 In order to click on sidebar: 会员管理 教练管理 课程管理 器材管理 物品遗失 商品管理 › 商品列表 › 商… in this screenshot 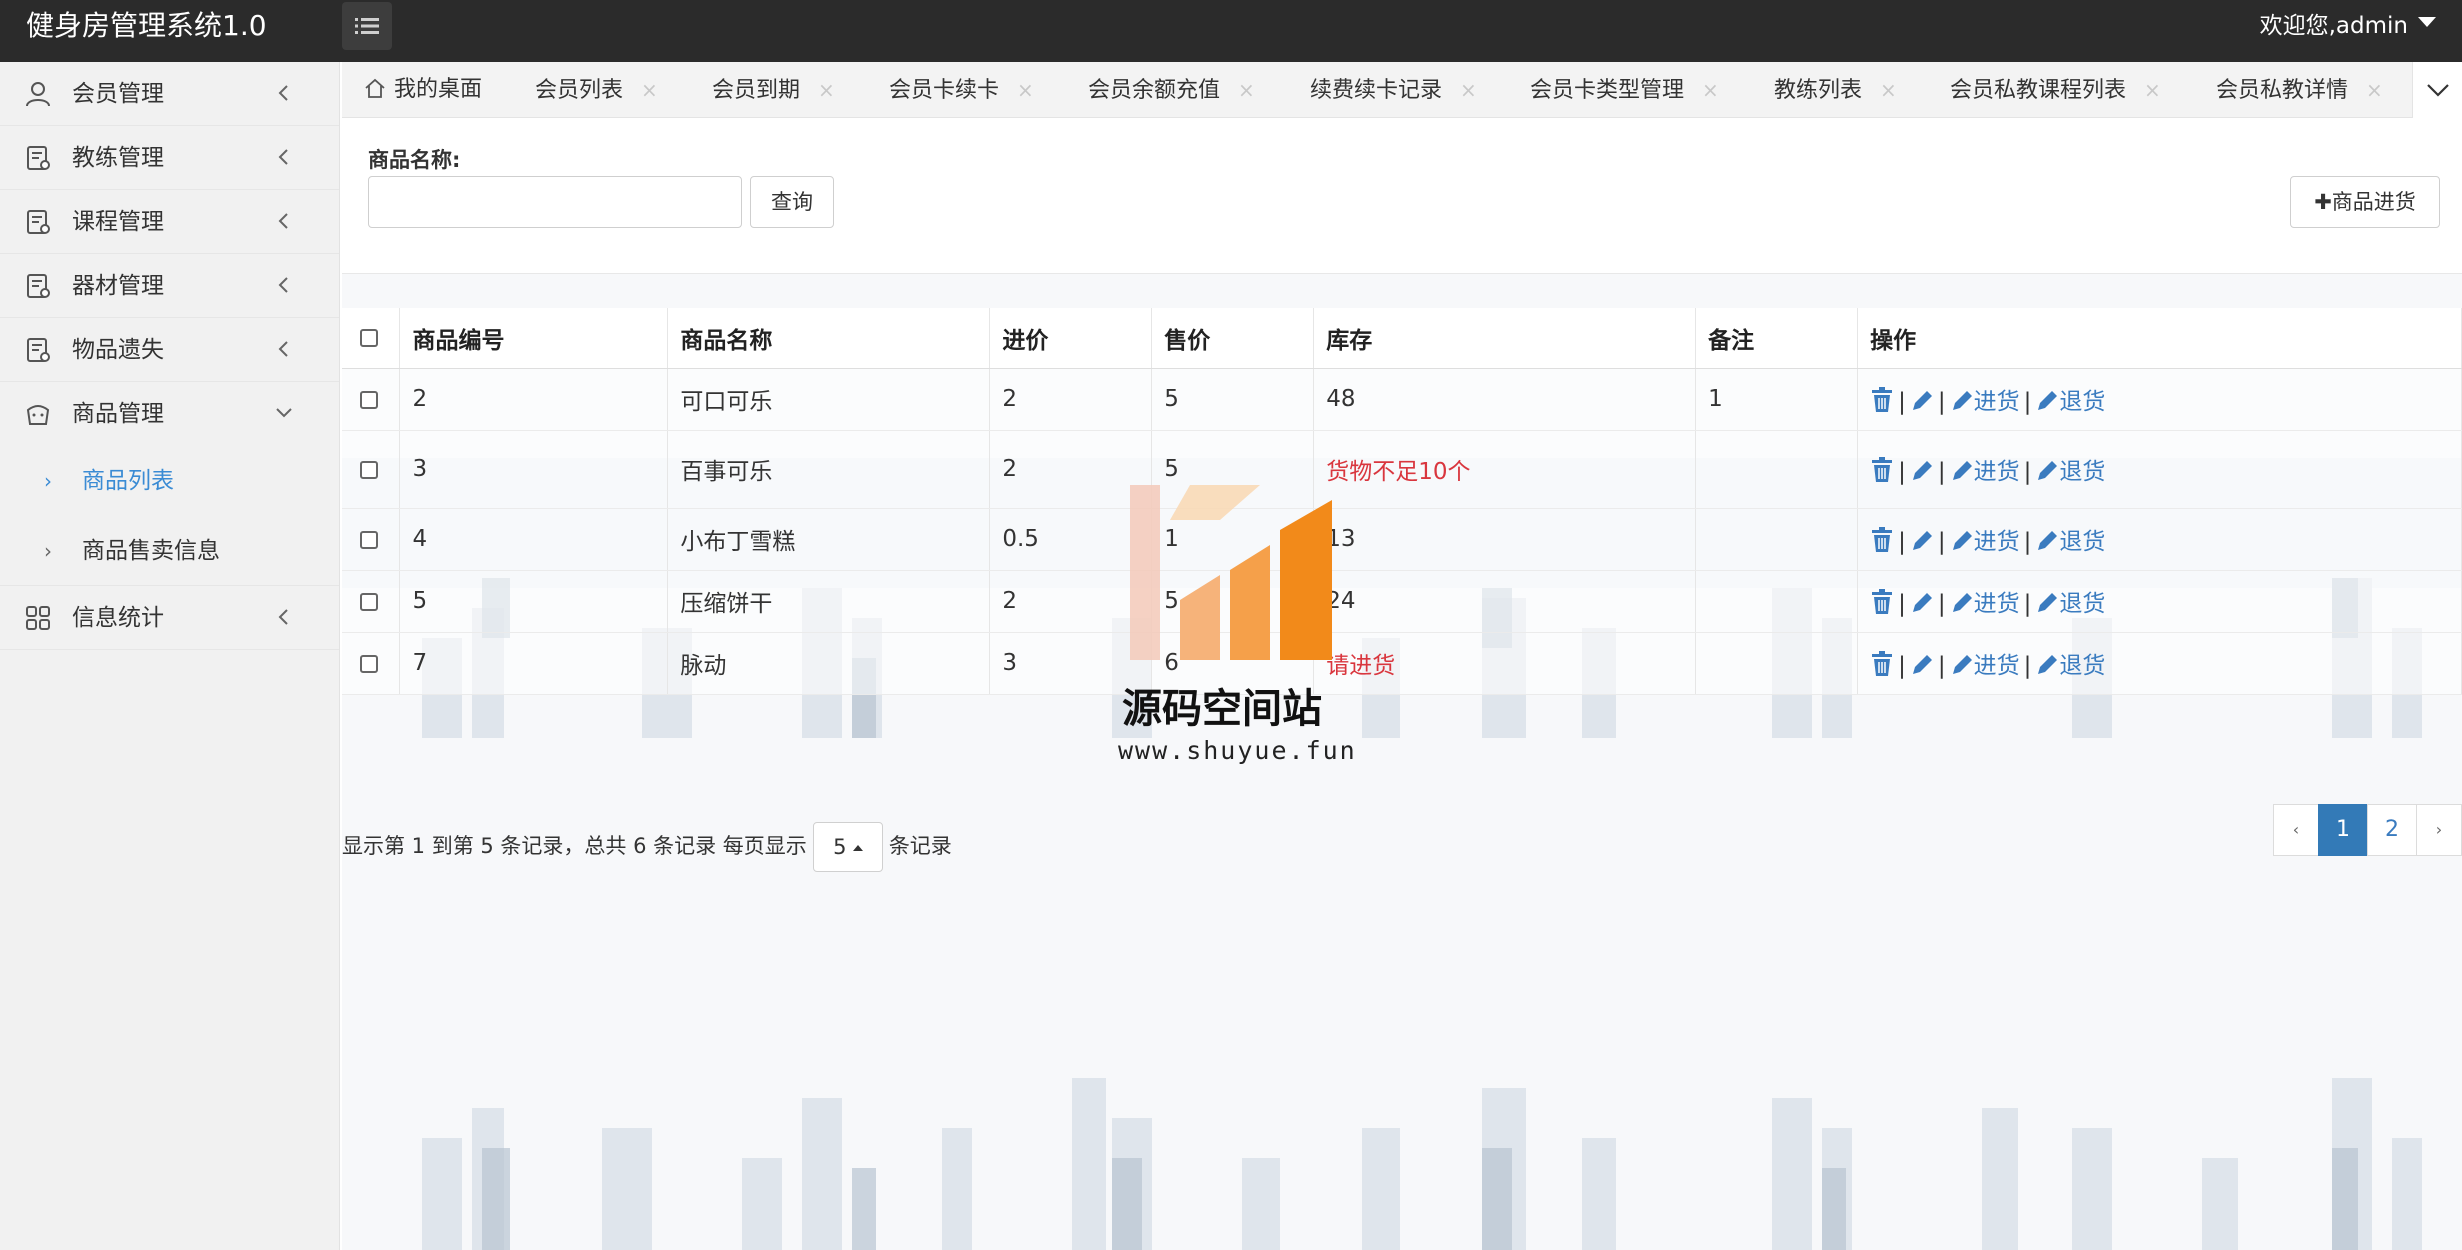, I will do `click(170, 656)`.